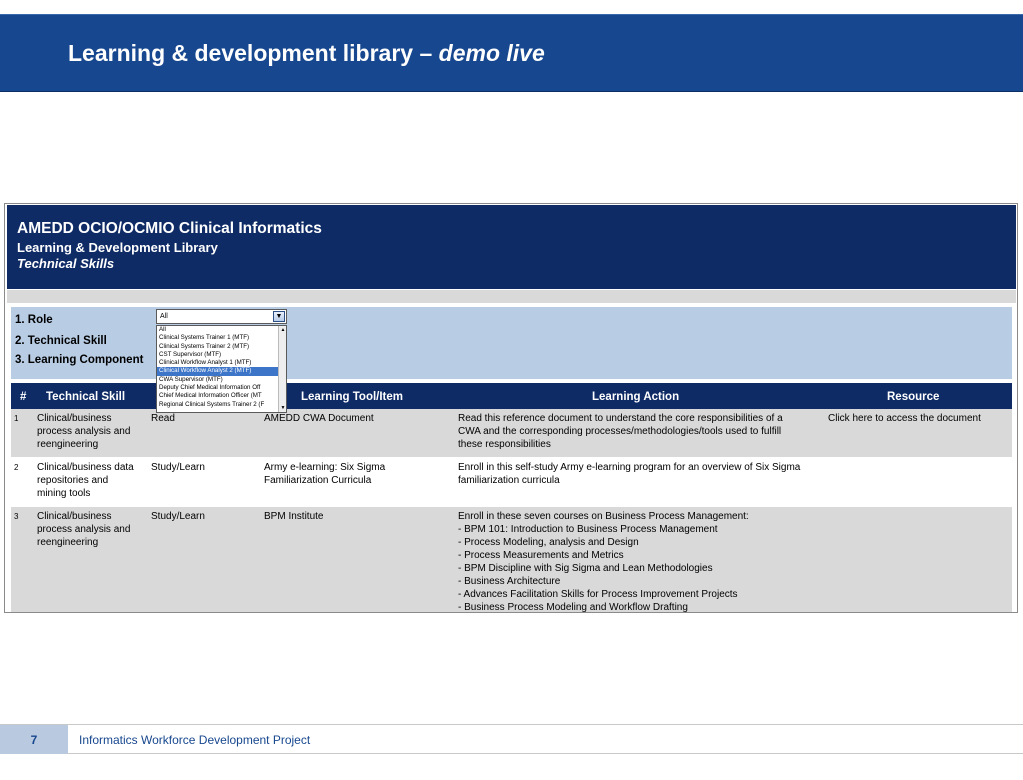 Image resolution: width=1023 pixels, height=780 pixels. What do you see at coordinates (34, 320) in the screenshot?
I see `role-label: 1. Role` at bounding box center [34, 320].